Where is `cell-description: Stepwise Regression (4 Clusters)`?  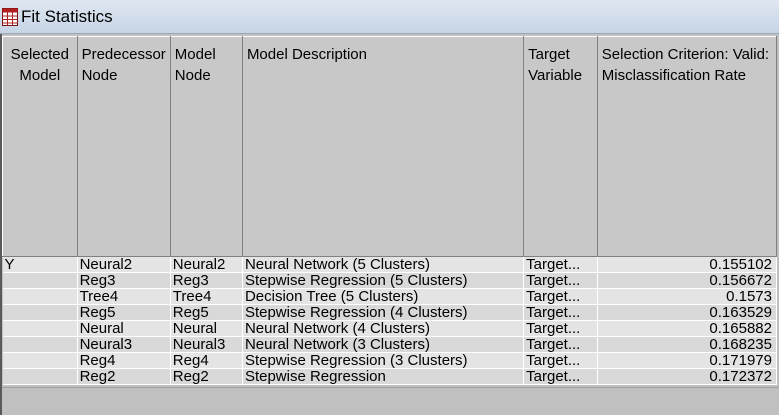 cell-description: Stepwise Regression (4 Clusters) is located at coordinates (383, 312).